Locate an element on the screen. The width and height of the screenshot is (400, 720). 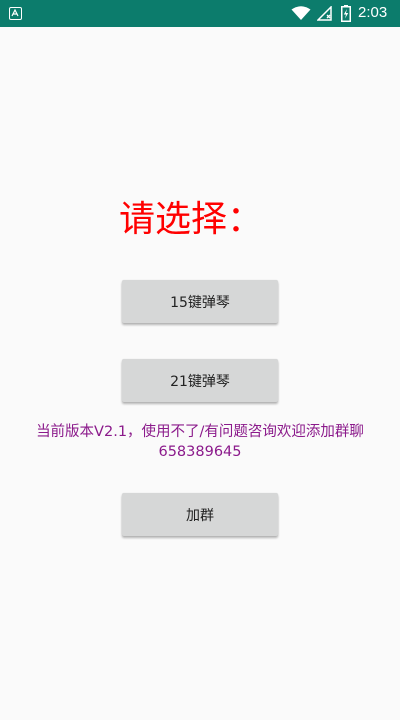
piano-15-keys-button: 15键弹琴 is located at coordinates (200, 301).